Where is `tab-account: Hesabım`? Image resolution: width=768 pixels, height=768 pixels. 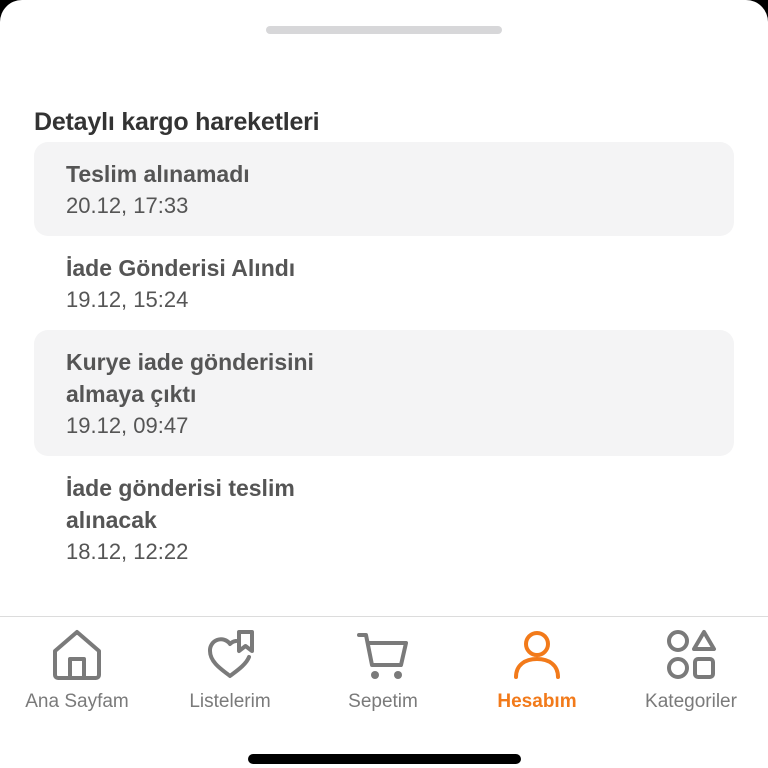 tab-account: Hesabım is located at coordinates (537, 677).